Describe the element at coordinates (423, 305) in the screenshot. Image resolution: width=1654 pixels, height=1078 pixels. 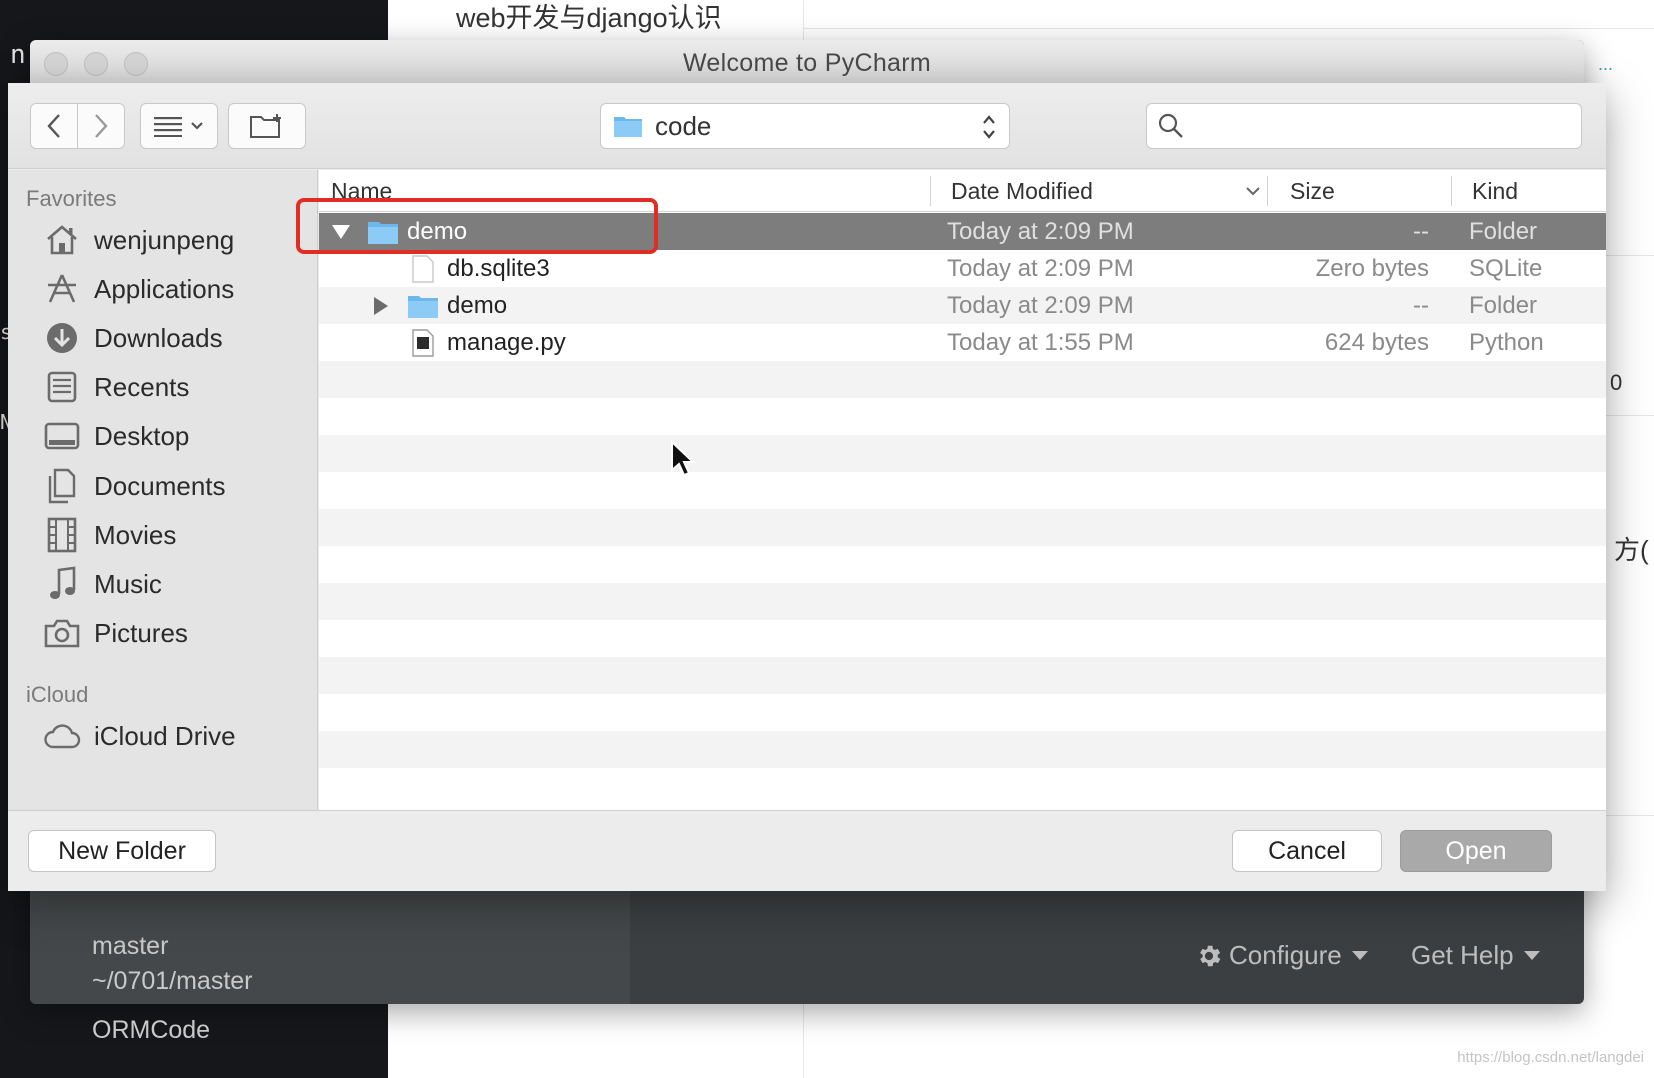
I see `folder-icon` at that location.